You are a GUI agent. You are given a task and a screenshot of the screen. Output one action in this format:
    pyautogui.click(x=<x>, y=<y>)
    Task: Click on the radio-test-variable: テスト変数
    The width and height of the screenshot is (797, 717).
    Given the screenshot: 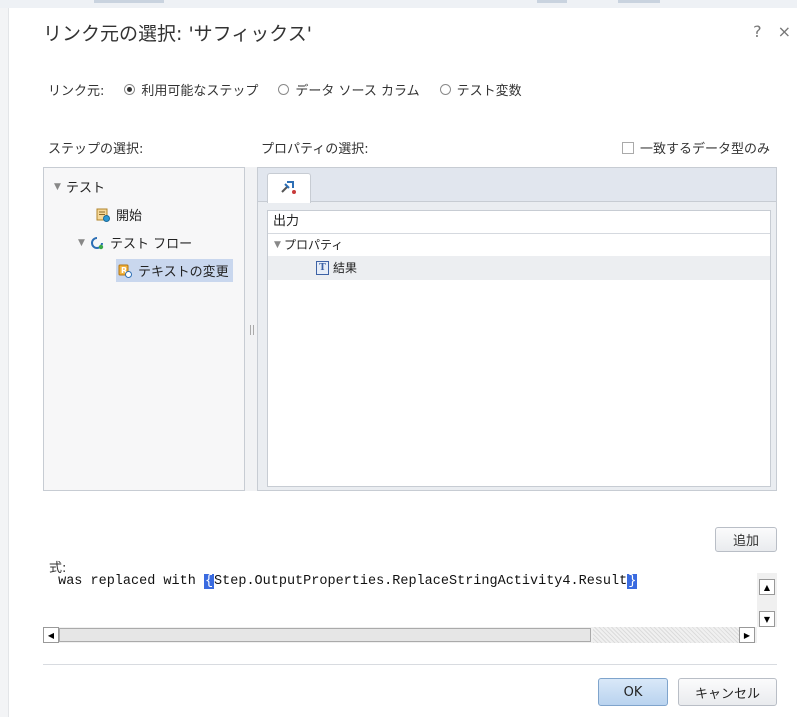 What is the action you would take?
    pyautogui.click(x=480, y=89)
    